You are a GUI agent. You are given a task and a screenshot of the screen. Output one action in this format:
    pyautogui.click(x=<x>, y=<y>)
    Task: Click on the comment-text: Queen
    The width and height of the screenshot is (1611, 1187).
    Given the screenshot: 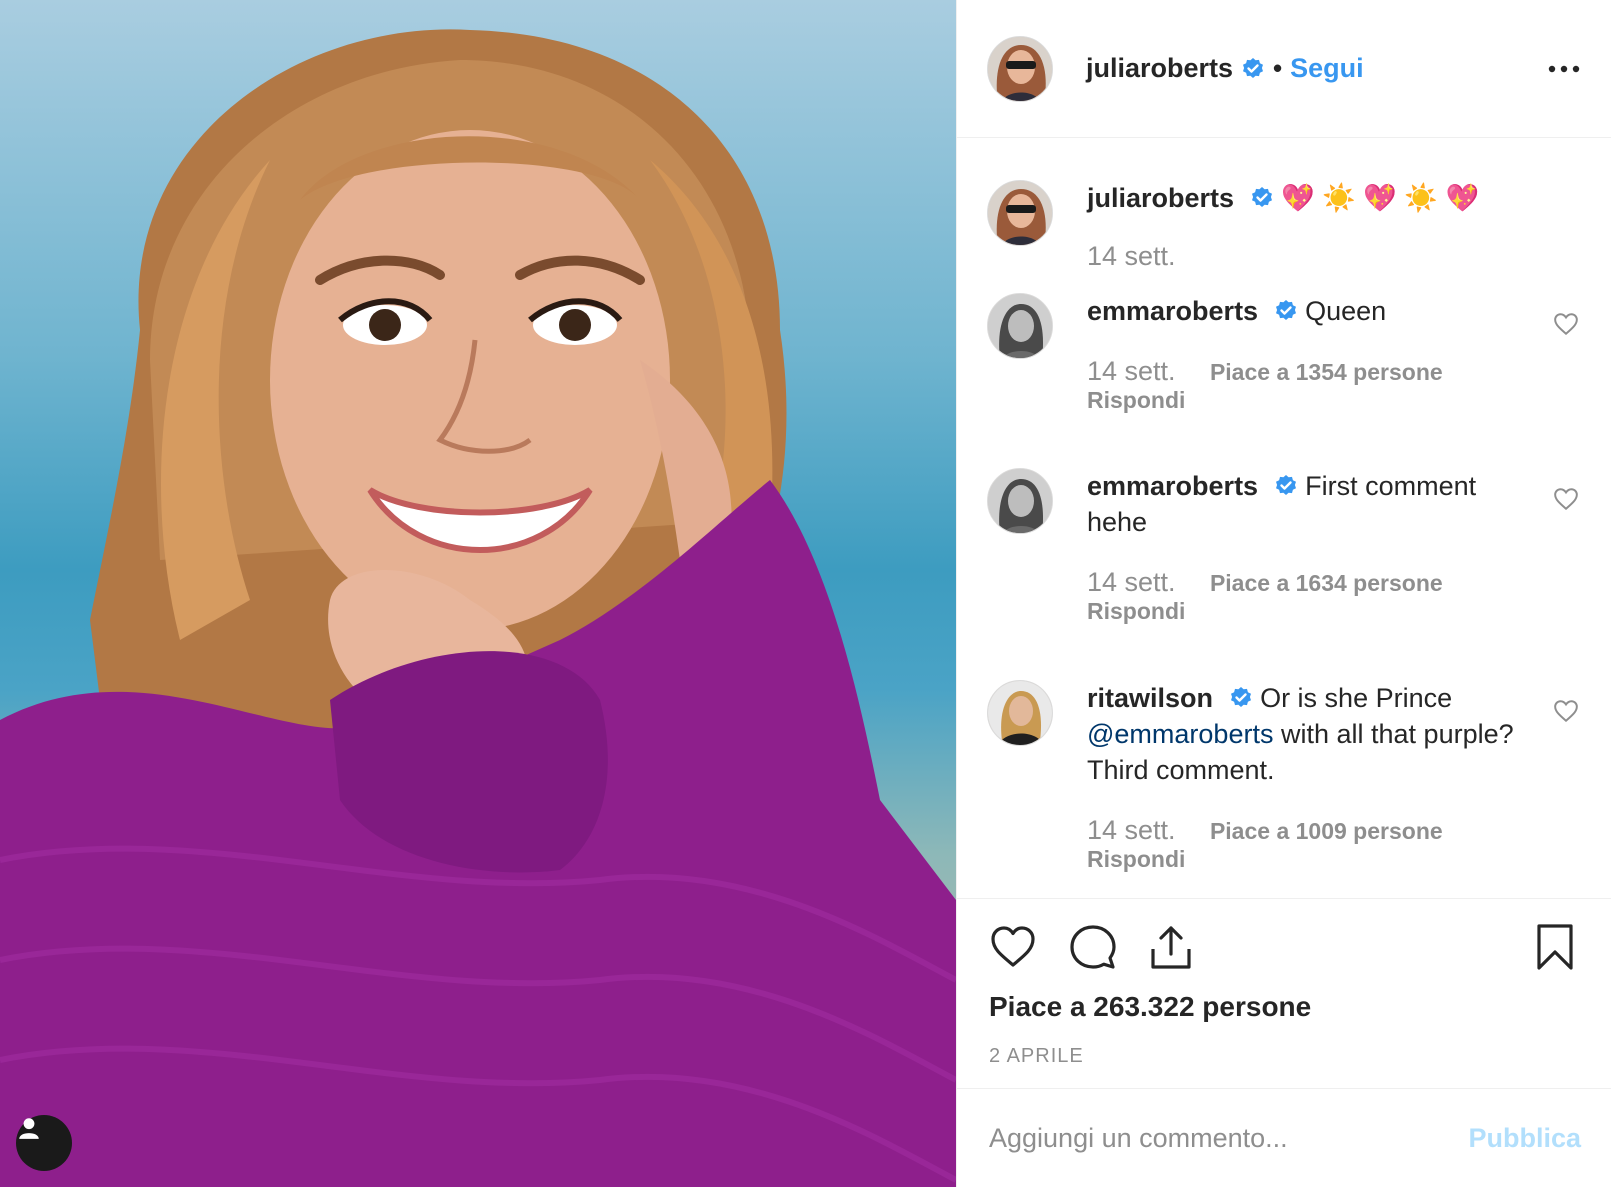 What is the action you would take?
    pyautogui.click(x=1346, y=311)
    